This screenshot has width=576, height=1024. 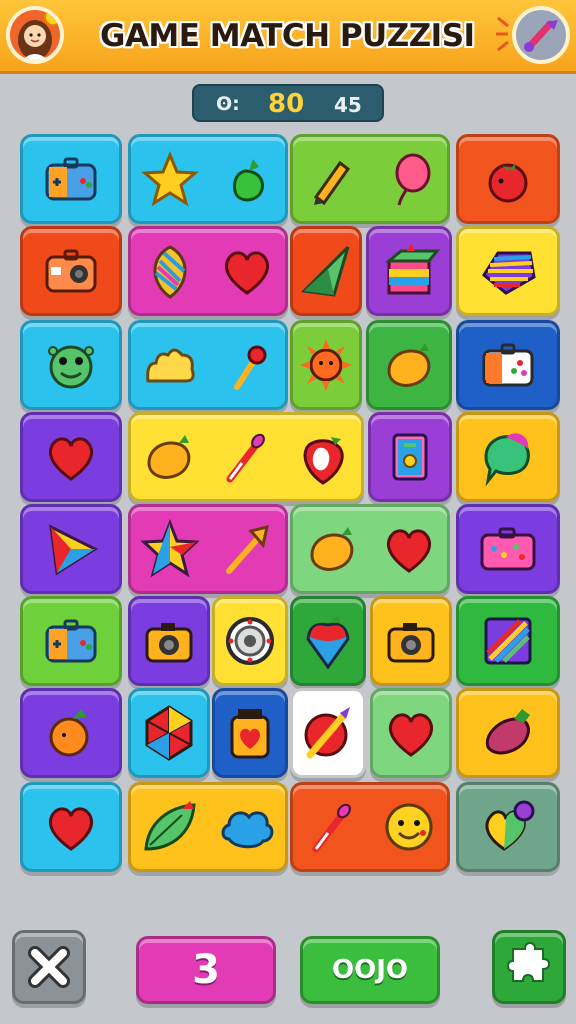 I want to click on sparkle-icon, so click(x=502, y=34).